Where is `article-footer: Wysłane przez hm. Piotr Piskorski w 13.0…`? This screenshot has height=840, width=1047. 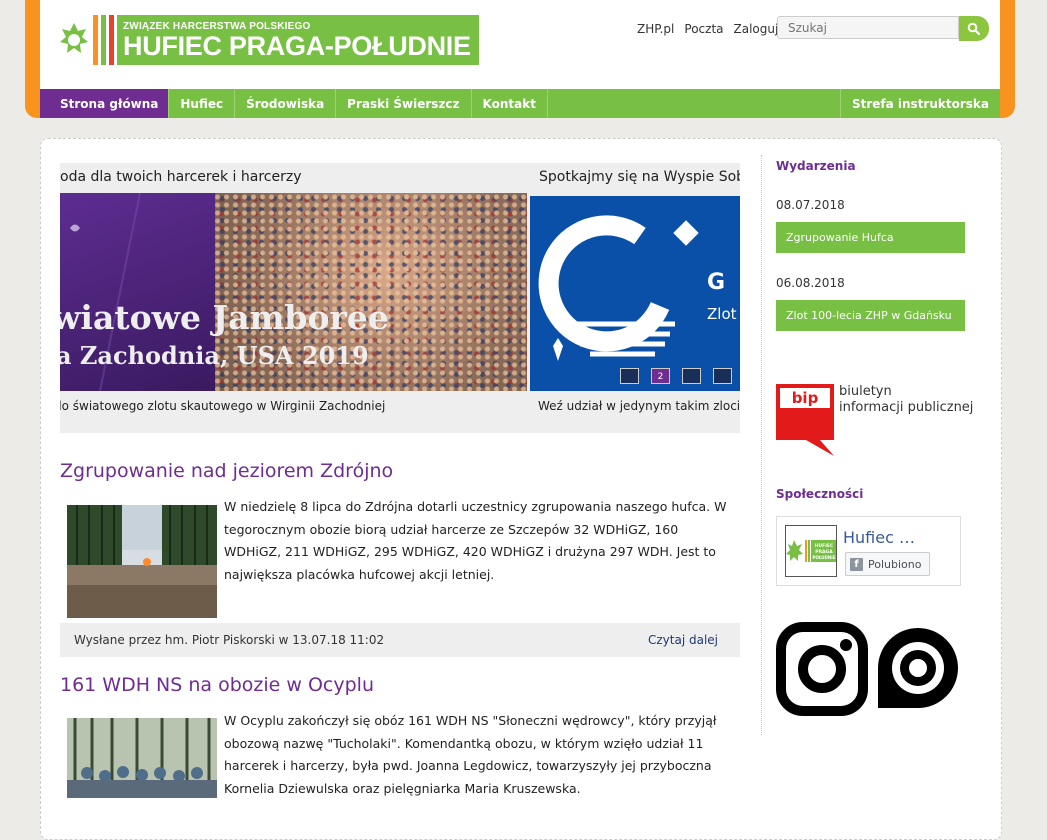 article-footer: Wysłane przez hm. Piotr Piskorski w 13.0… is located at coordinates (400, 640).